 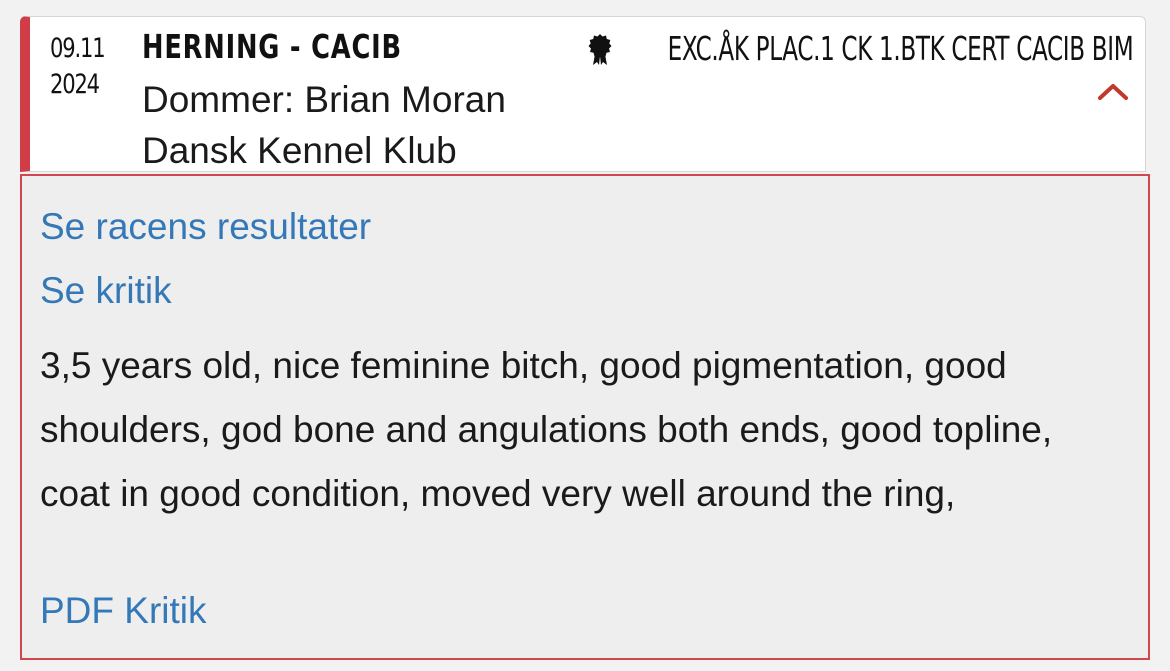 What do you see at coordinates (324, 99) in the screenshot?
I see `judge-name: Dommer: Brian Moran` at bounding box center [324, 99].